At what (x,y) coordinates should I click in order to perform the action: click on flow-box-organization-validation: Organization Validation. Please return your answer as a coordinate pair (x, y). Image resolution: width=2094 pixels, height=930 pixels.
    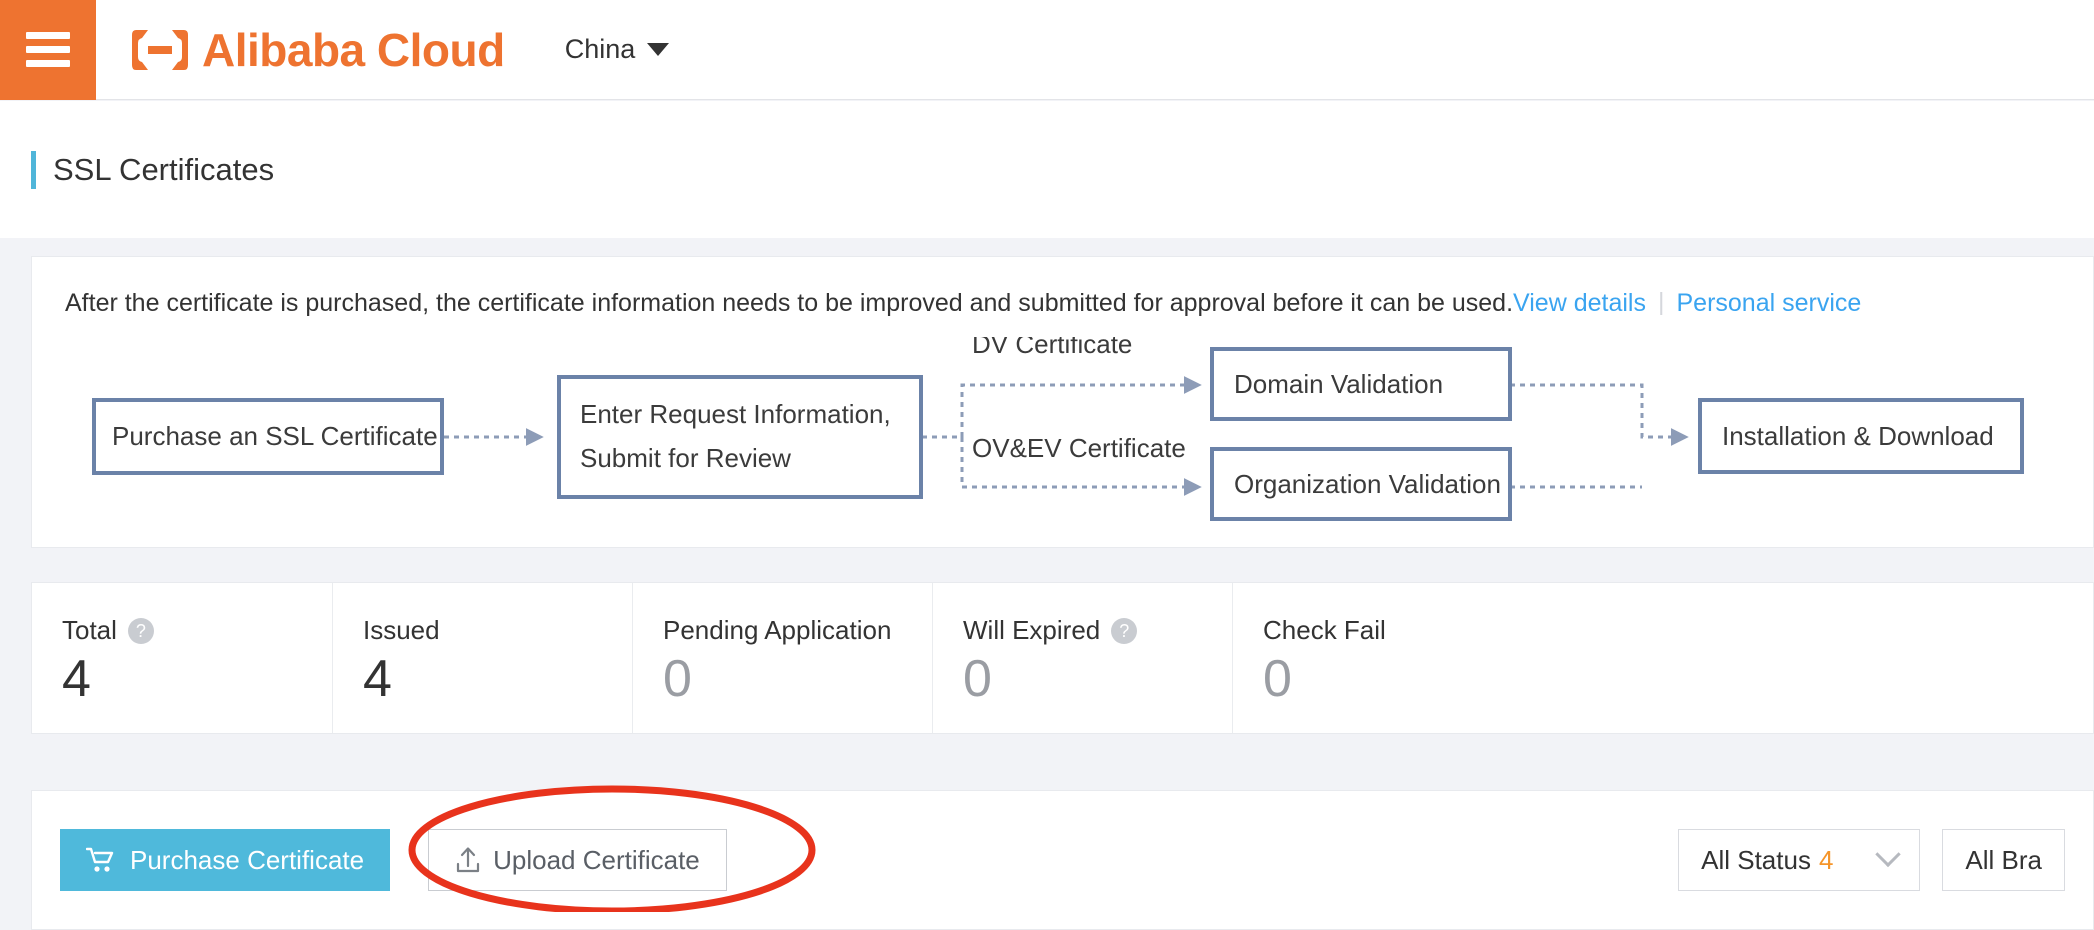
    Looking at the image, I should click on (1361, 484).